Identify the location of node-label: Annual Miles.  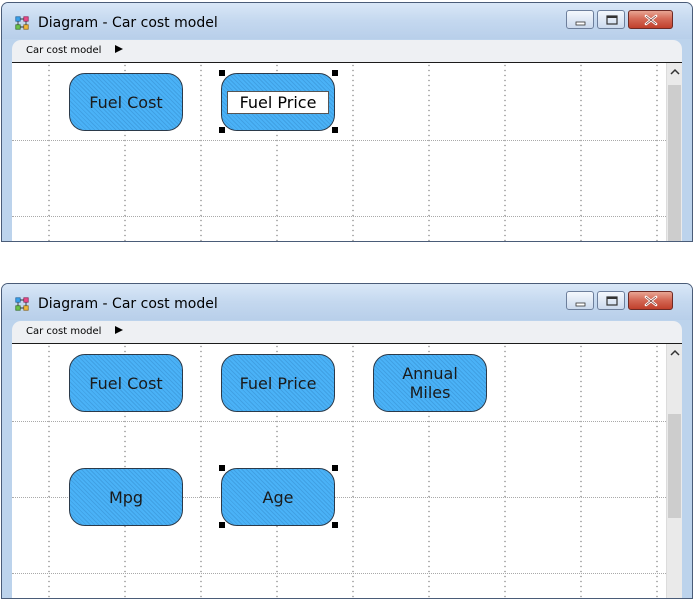
(430, 383).